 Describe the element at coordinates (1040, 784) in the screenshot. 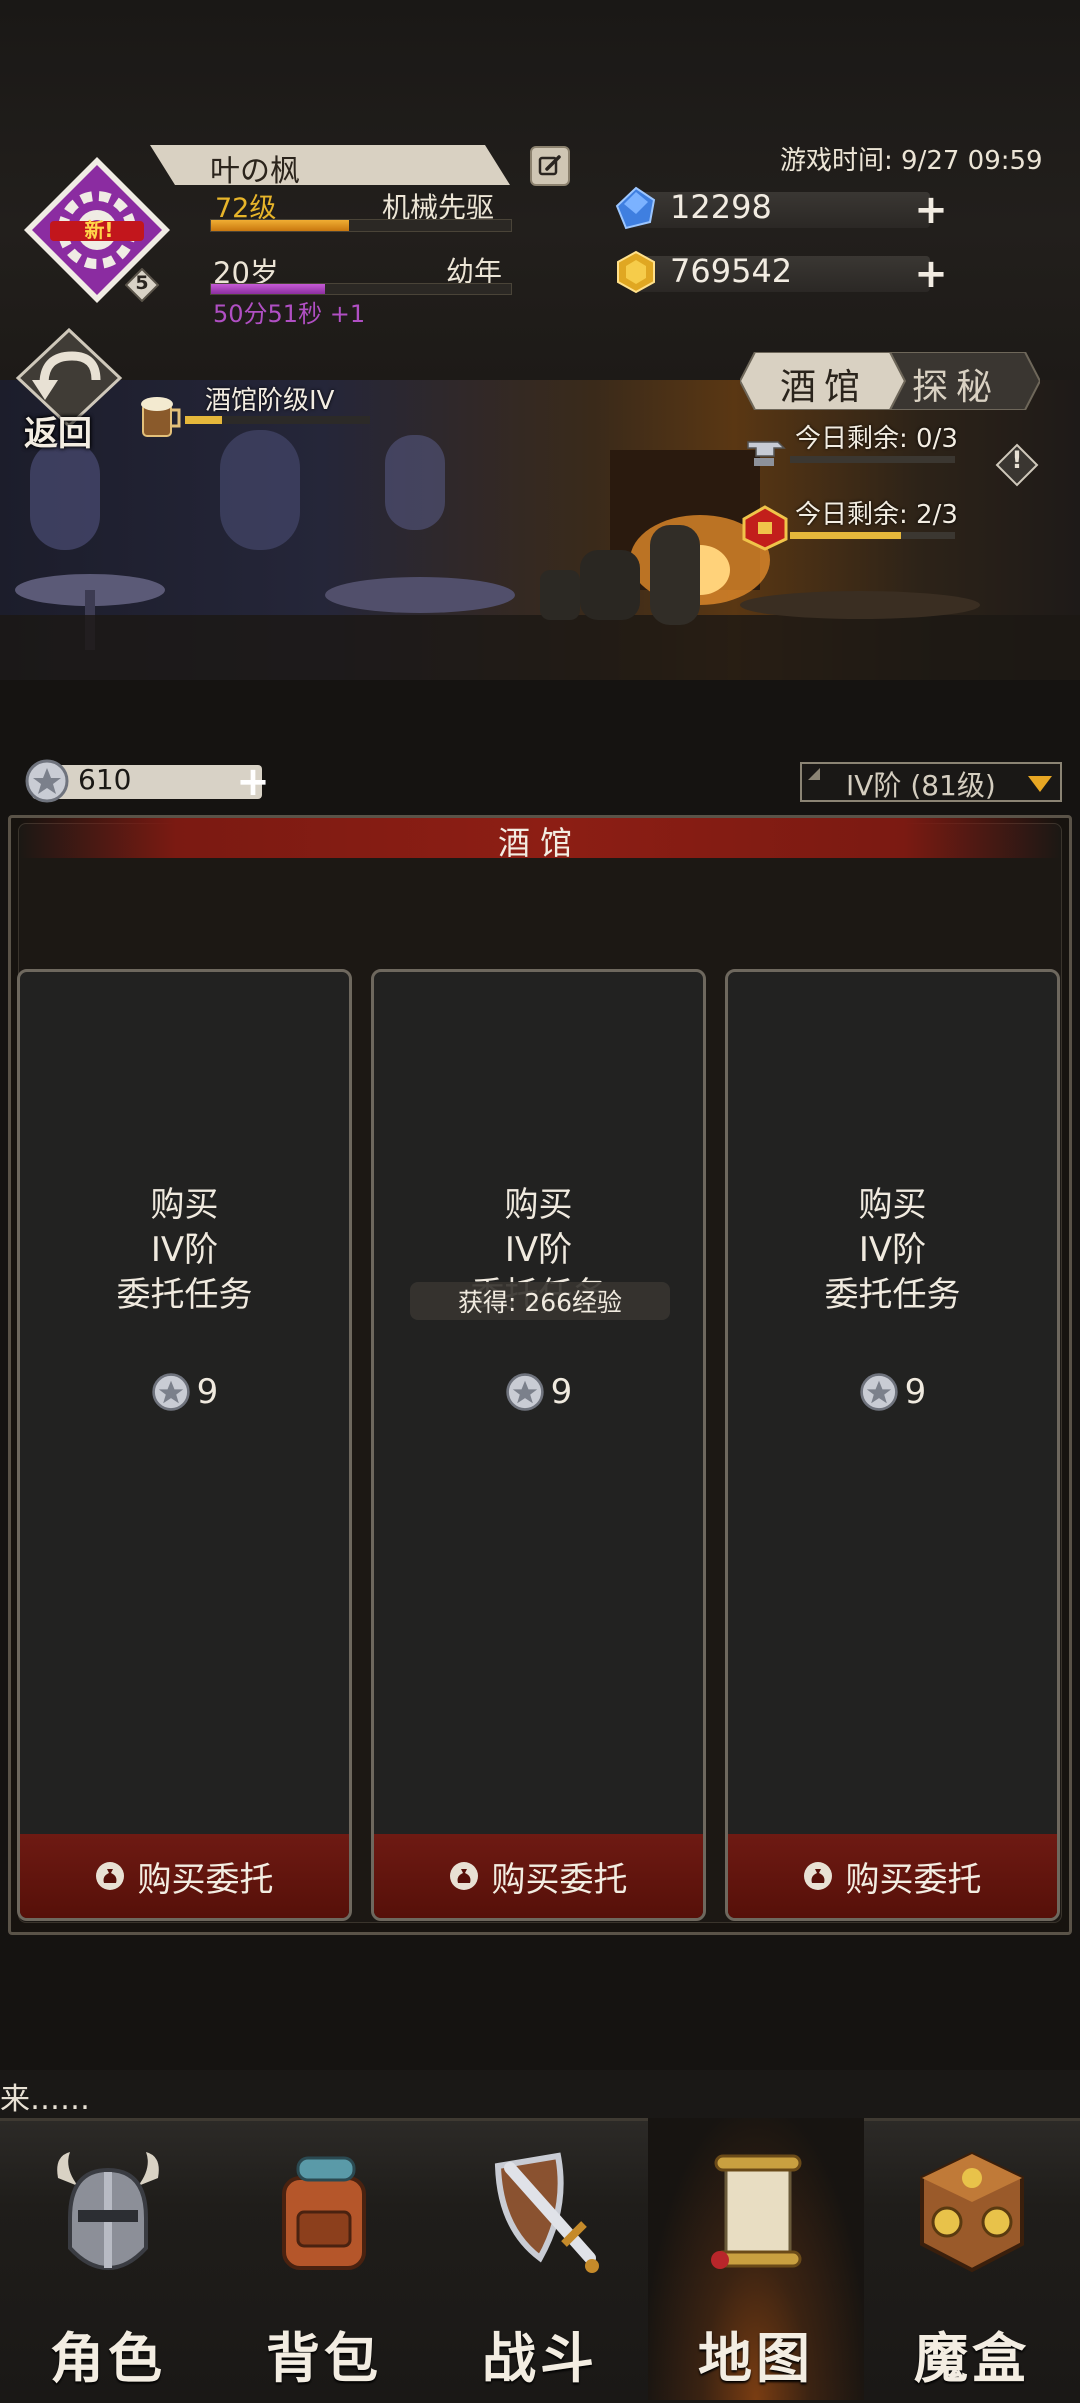

I see `dropdown-arrow-icon` at that location.